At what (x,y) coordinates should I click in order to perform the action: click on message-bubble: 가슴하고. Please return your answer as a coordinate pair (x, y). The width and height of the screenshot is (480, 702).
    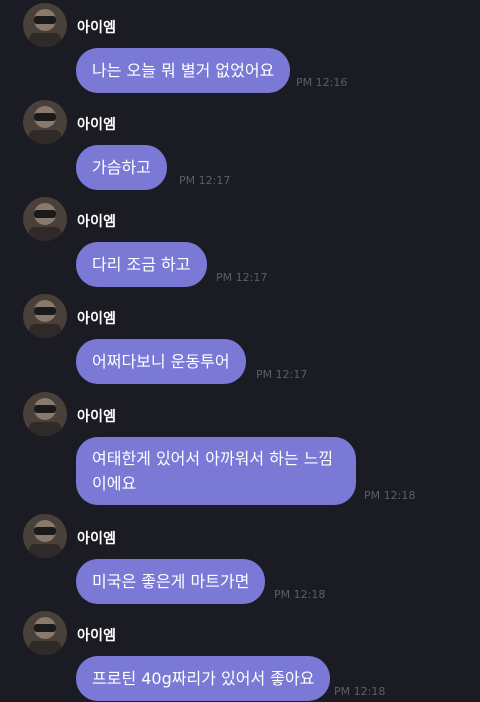
    Looking at the image, I should click on (121, 167).